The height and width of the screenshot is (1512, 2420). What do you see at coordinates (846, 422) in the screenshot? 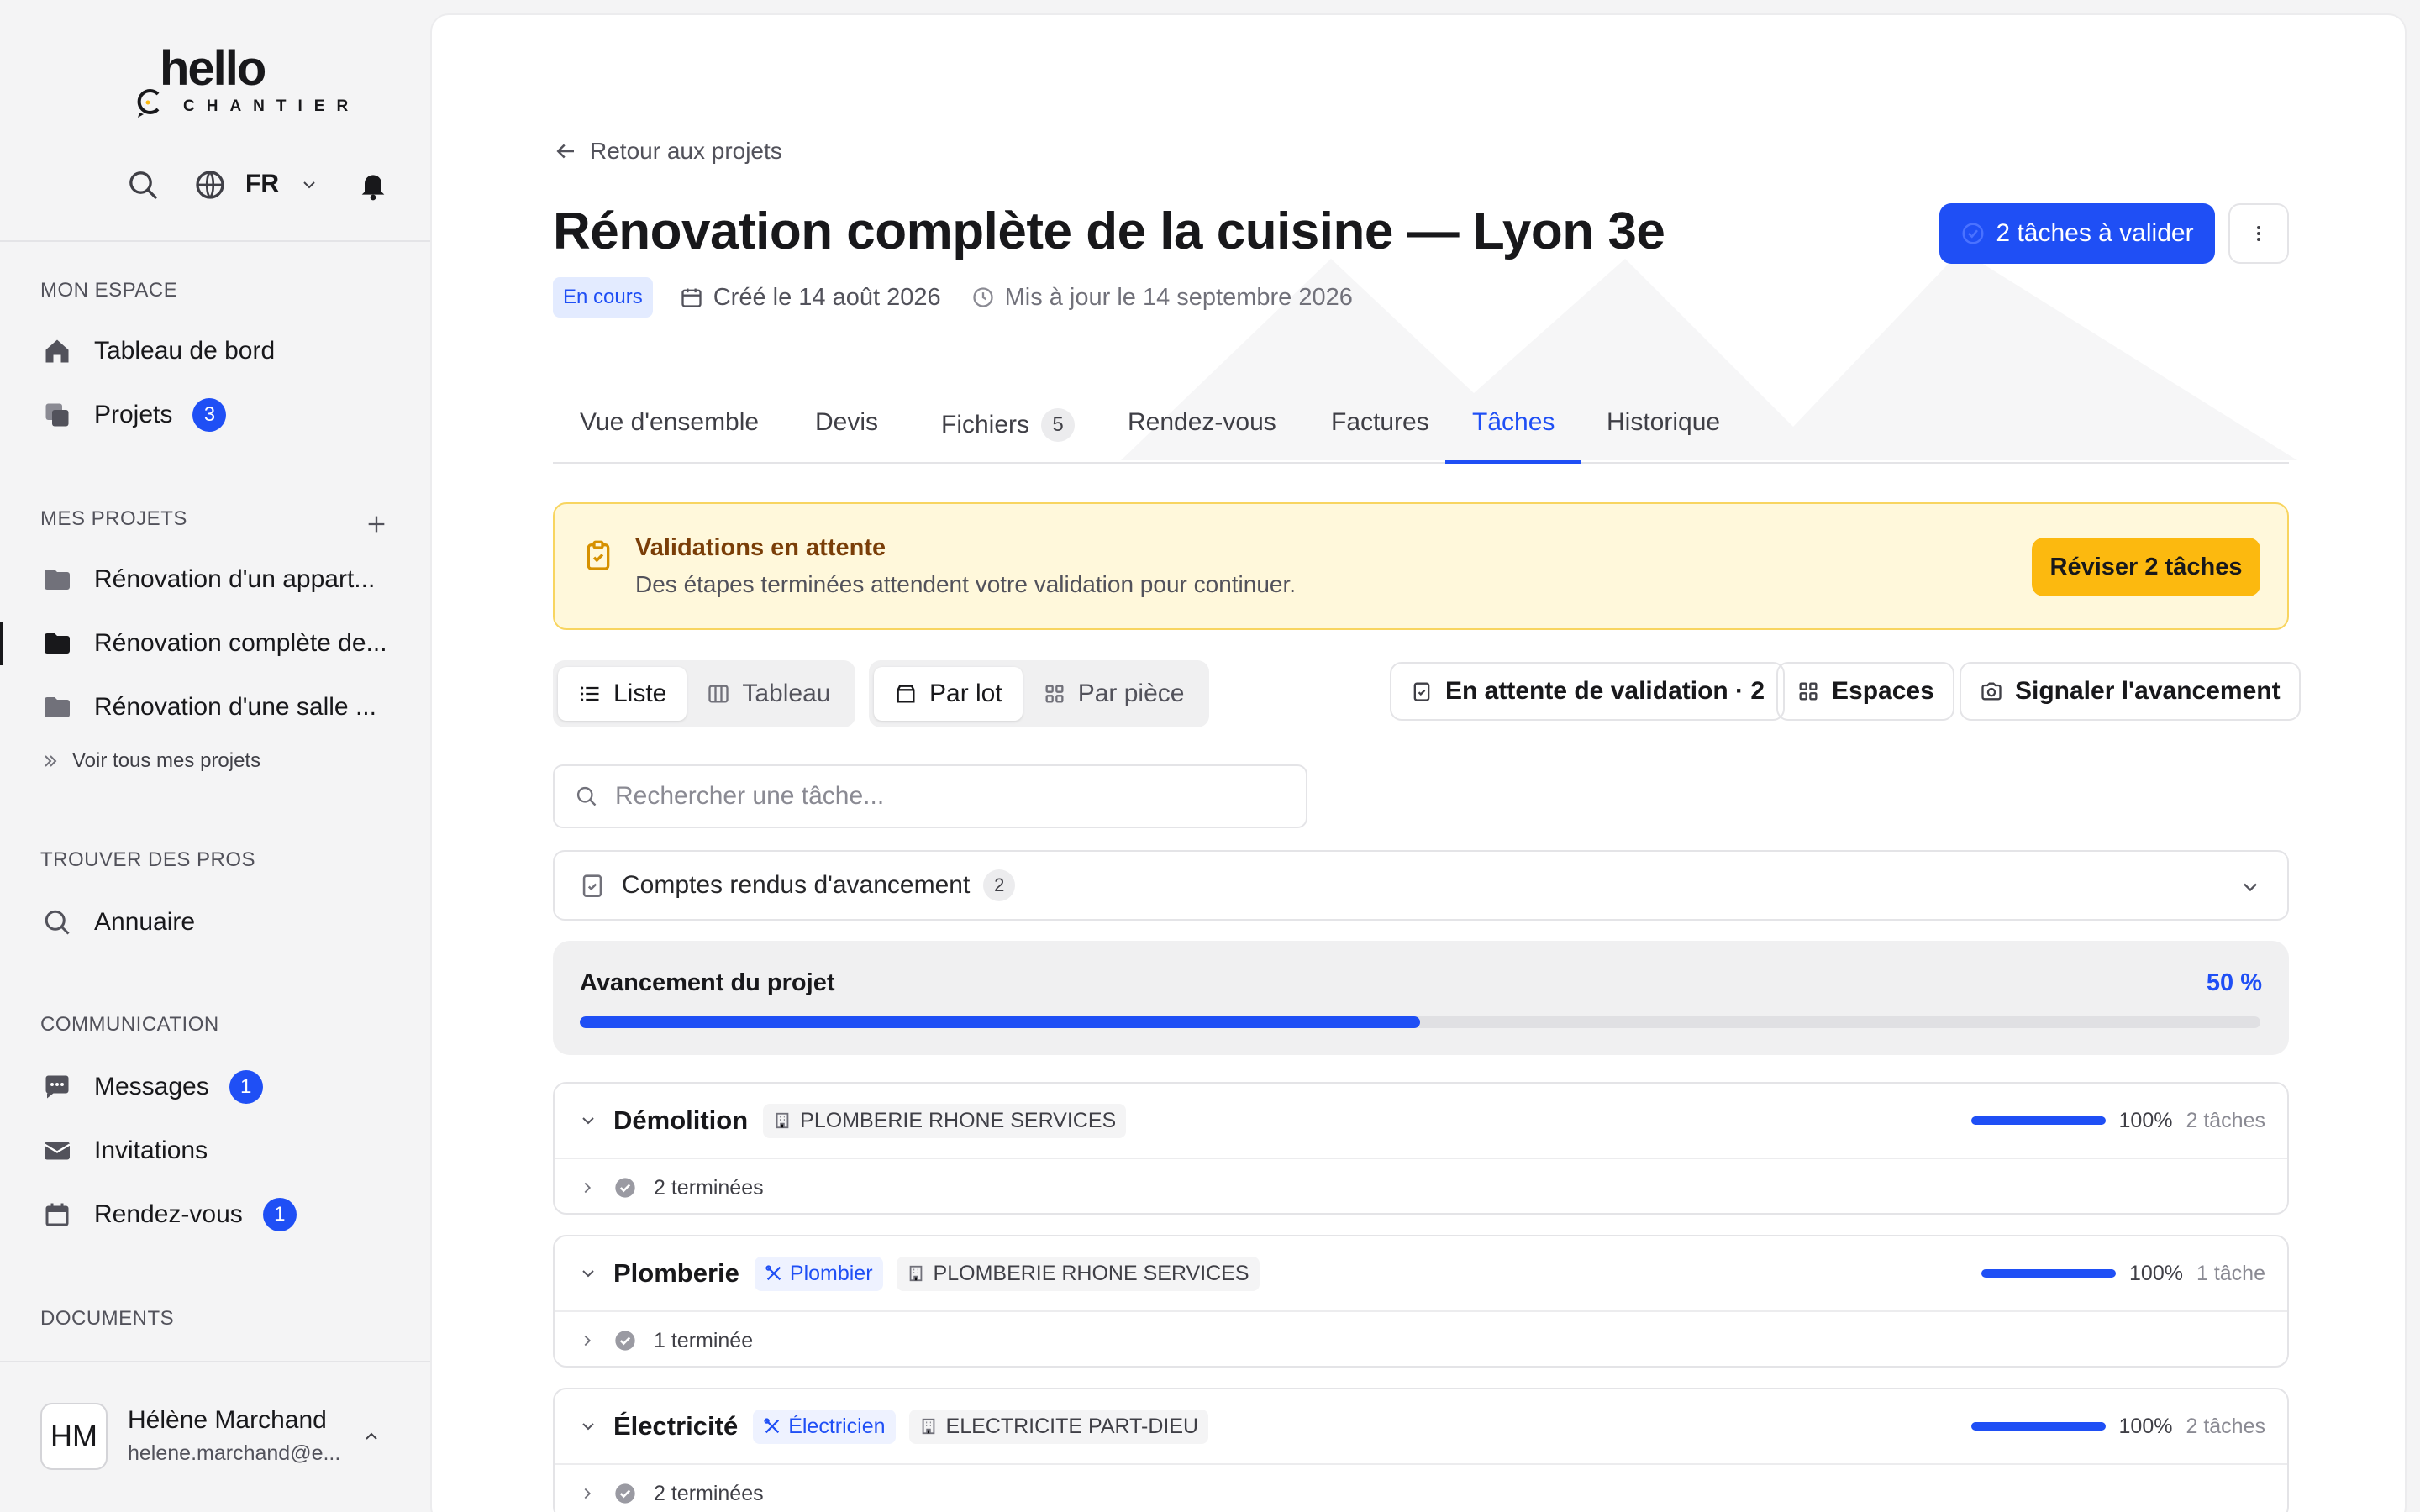
I see `tab-quotes: Devis` at bounding box center [846, 422].